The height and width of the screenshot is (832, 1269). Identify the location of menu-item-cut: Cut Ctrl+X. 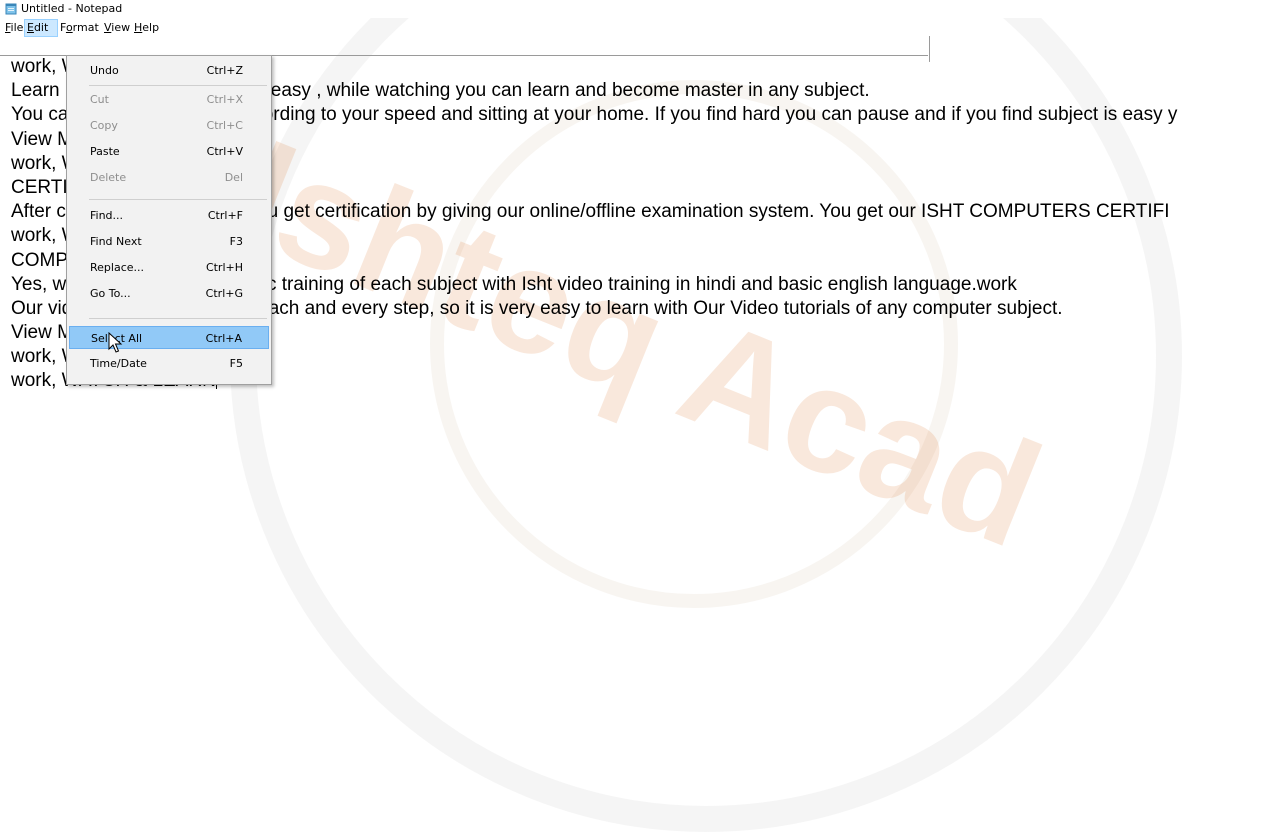
(169, 99).